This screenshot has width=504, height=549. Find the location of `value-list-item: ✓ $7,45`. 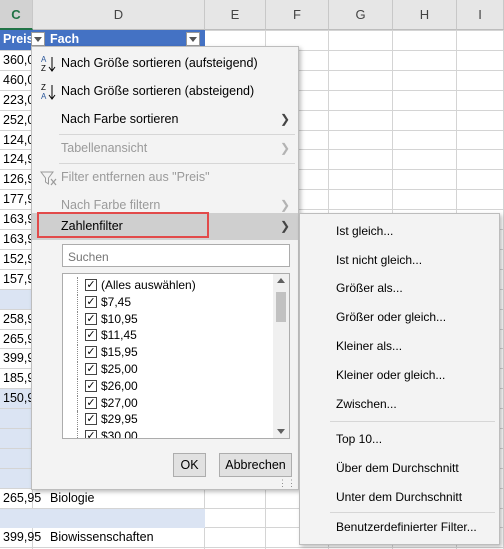

value-list-item: ✓ $7,45 is located at coordinates (168, 301).